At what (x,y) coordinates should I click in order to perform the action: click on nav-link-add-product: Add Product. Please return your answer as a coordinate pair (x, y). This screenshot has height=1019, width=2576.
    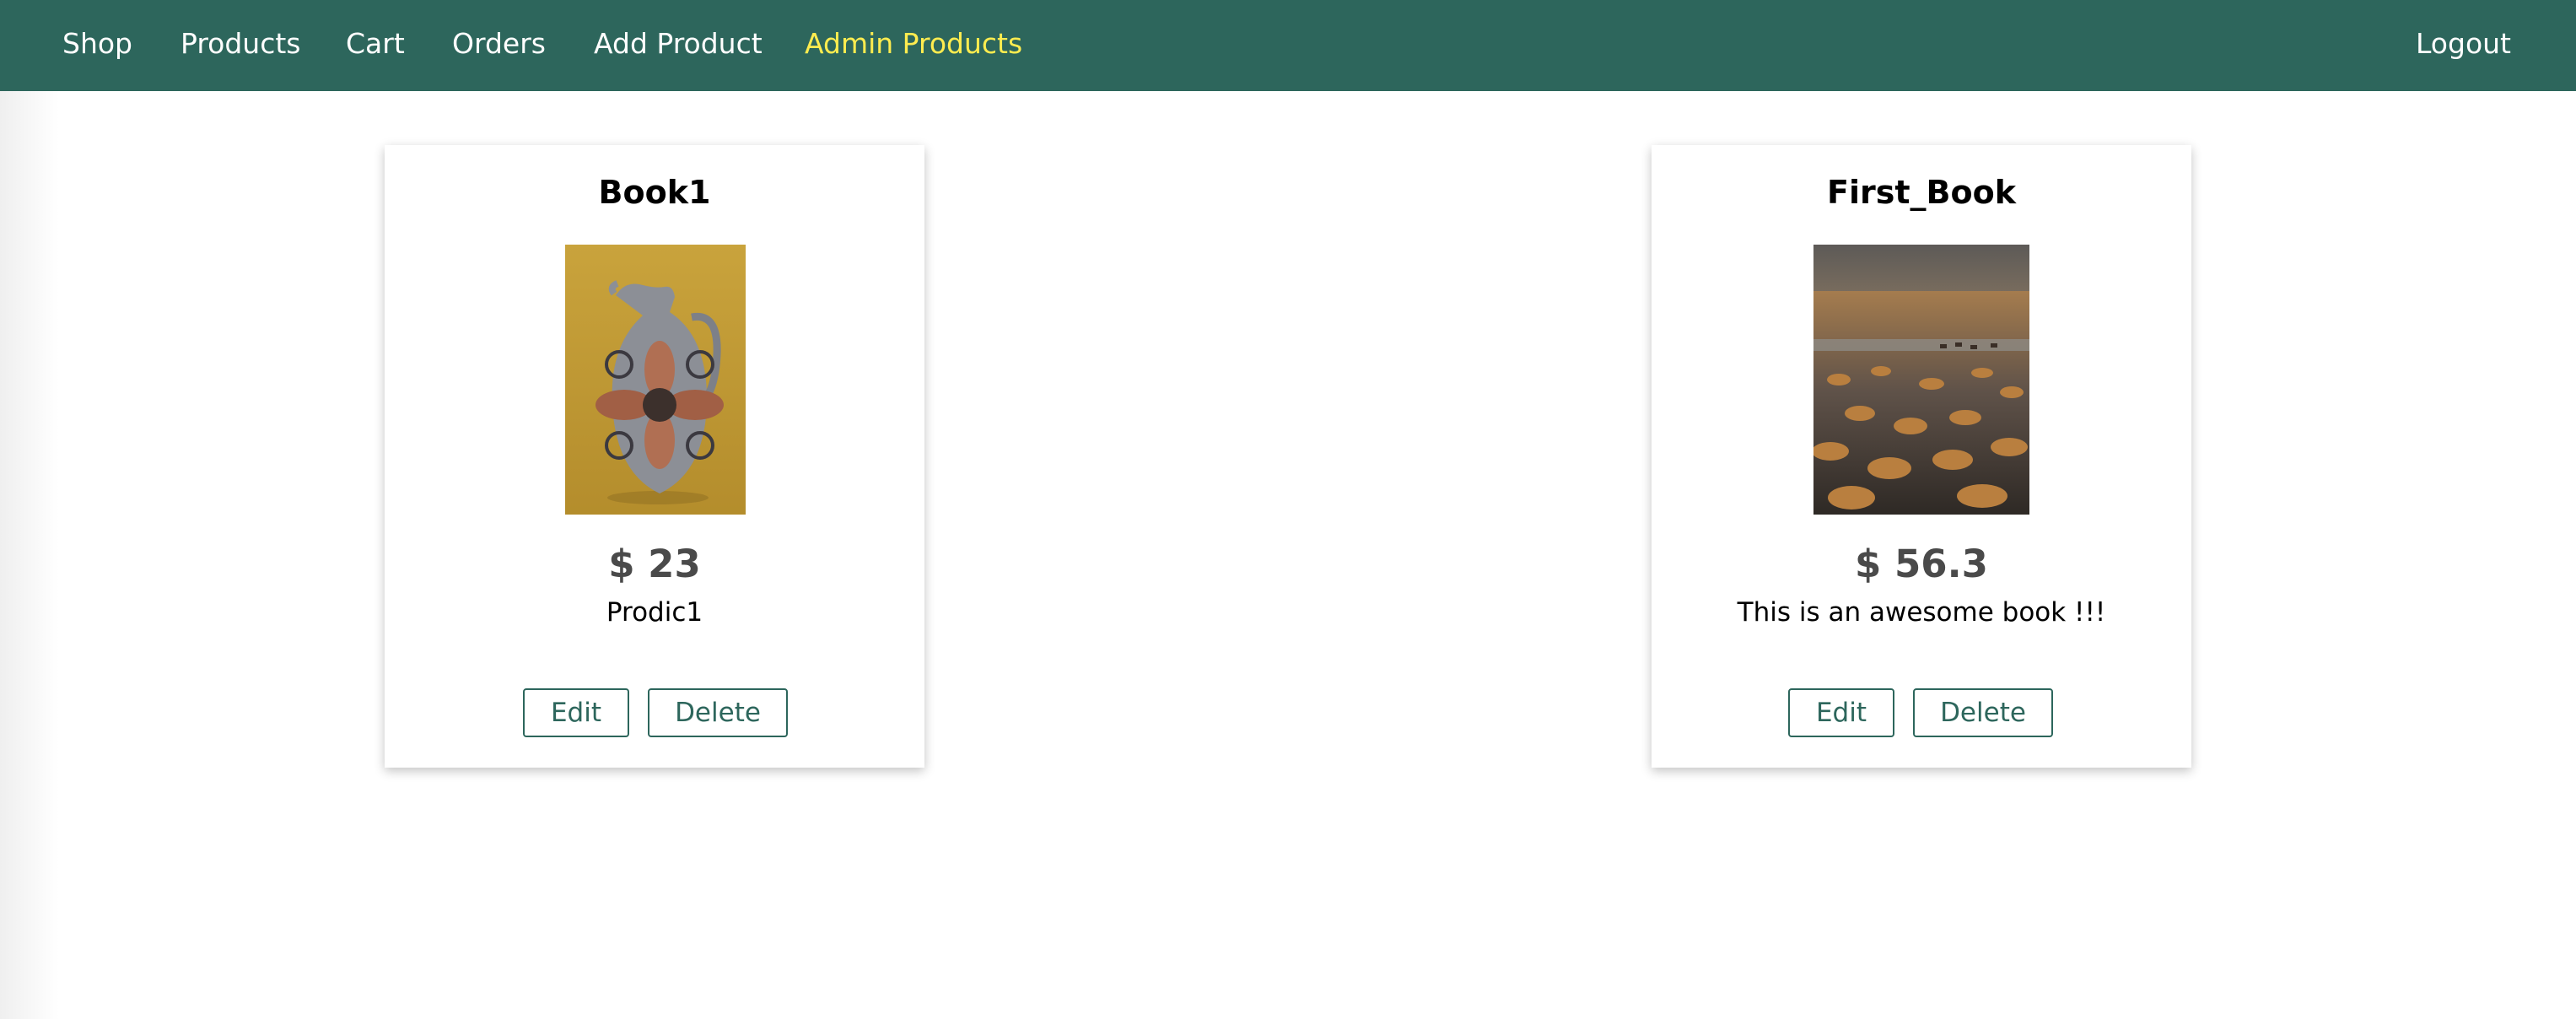
    Looking at the image, I should click on (678, 45).